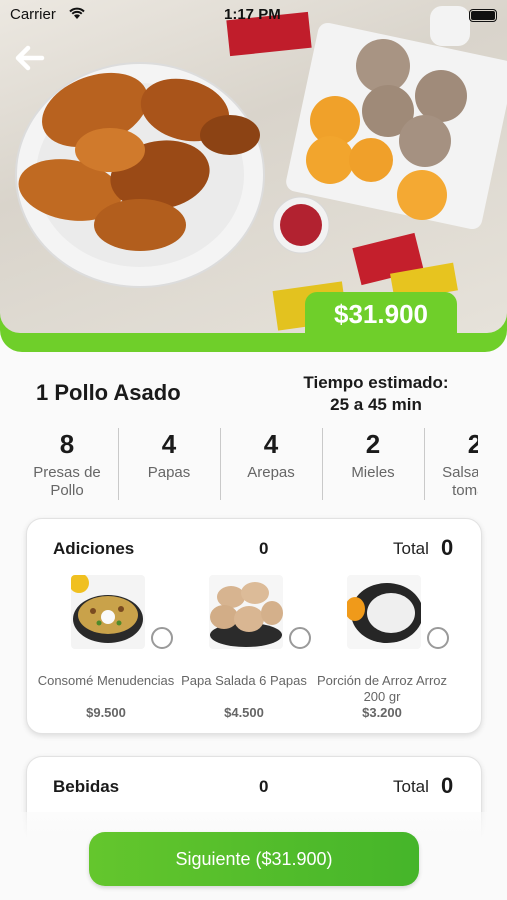 The width and height of the screenshot is (507, 900). Describe the element at coordinates (271, 472) in the screenshot. I see `count-label: Arepas` at that location.